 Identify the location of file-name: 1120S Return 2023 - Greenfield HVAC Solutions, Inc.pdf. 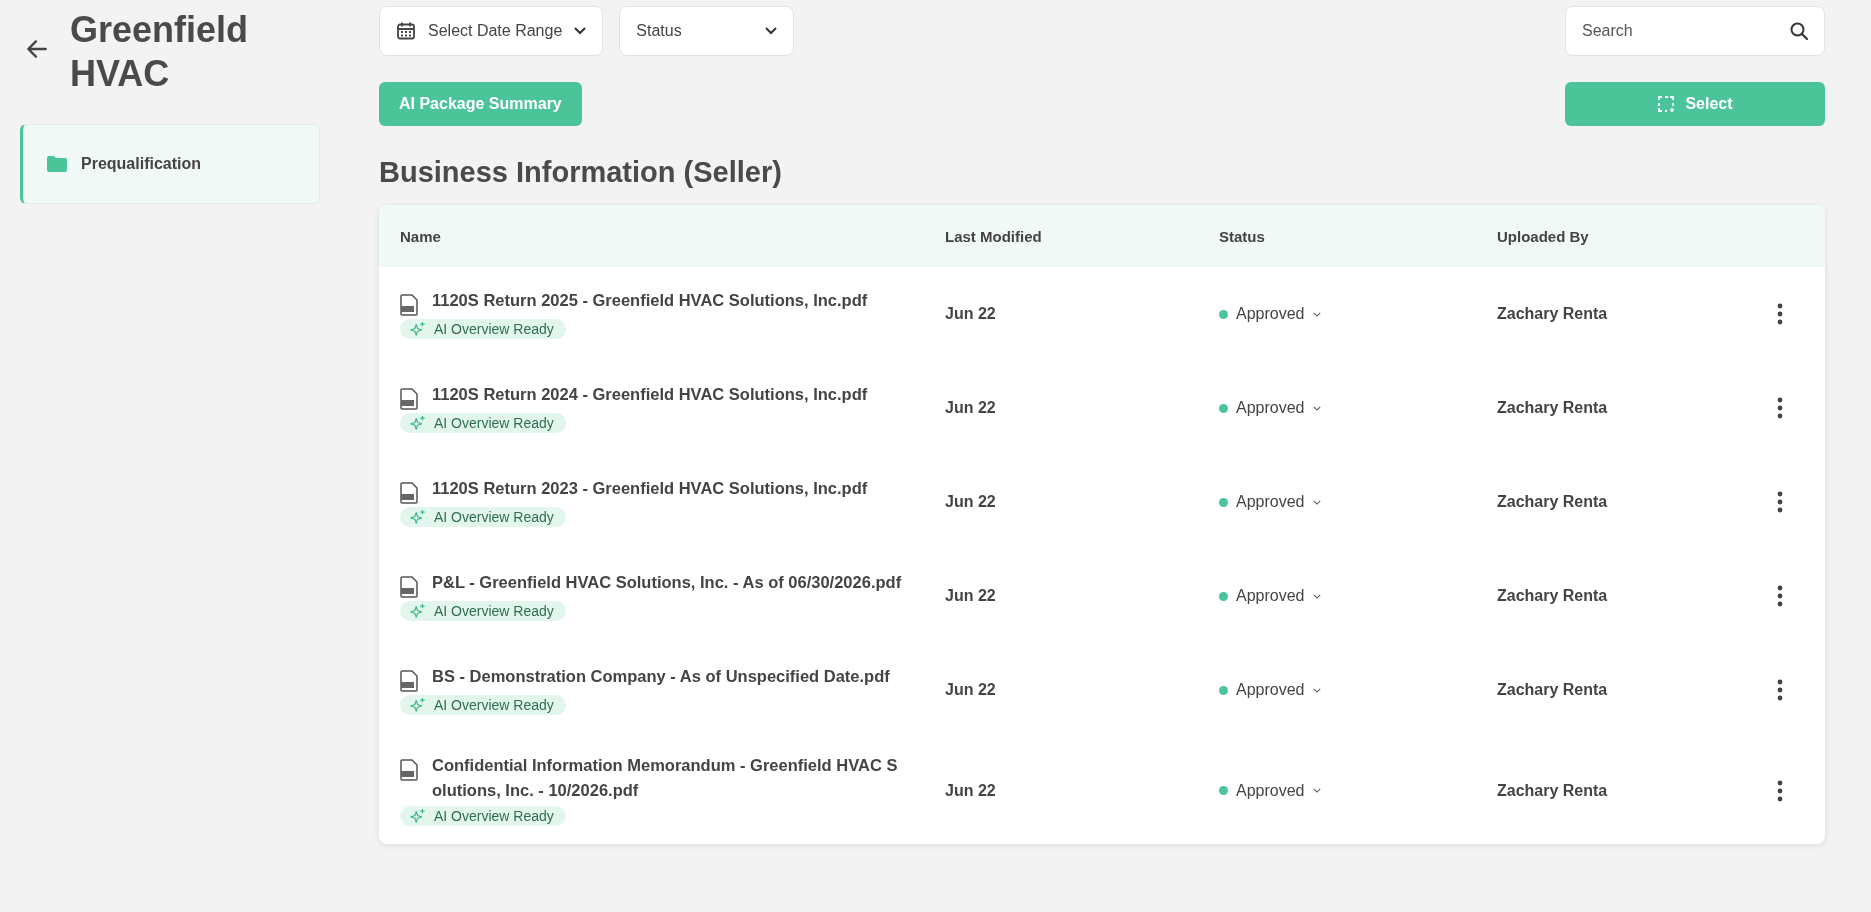
(667, 488).